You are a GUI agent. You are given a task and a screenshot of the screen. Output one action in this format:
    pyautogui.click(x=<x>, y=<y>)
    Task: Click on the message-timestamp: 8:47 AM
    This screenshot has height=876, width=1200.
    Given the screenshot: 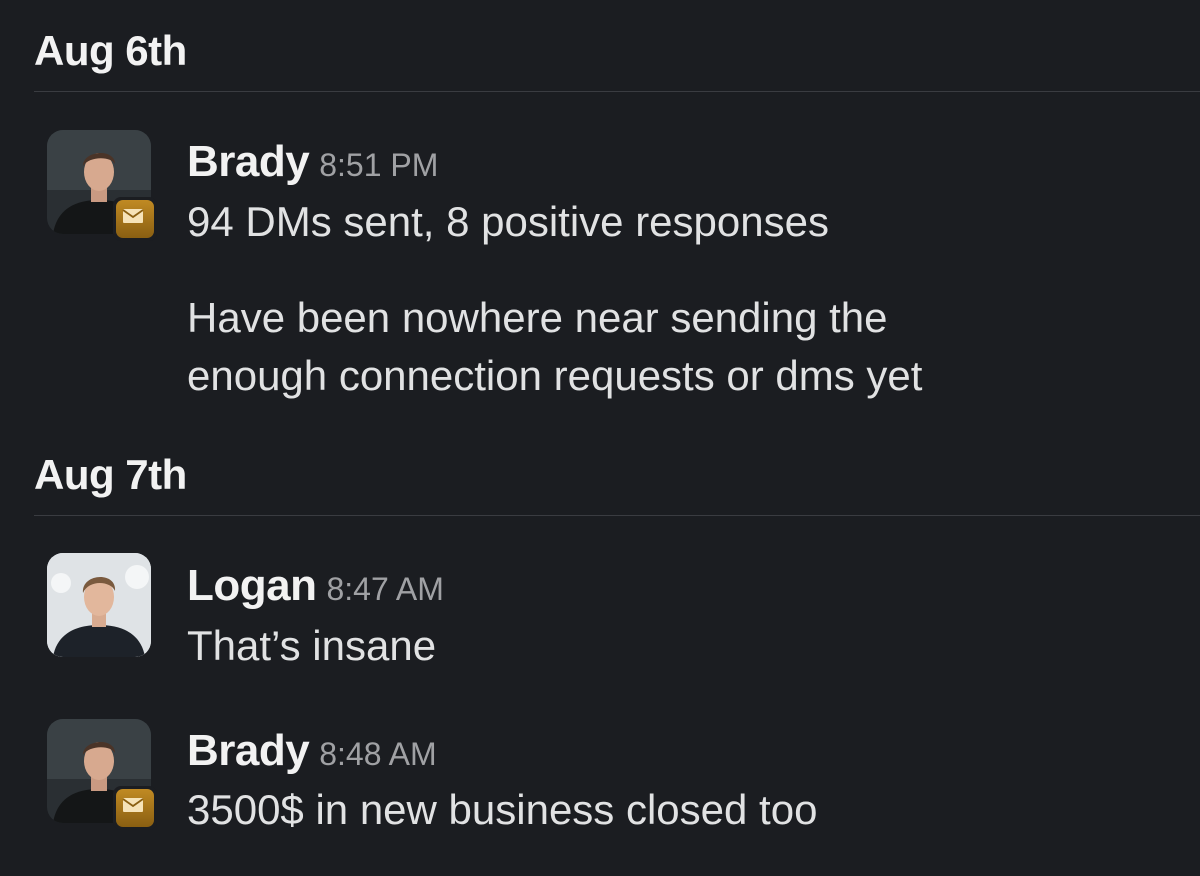 What is the action you would take?
    pyautogui.click(x=384, y=589)
    